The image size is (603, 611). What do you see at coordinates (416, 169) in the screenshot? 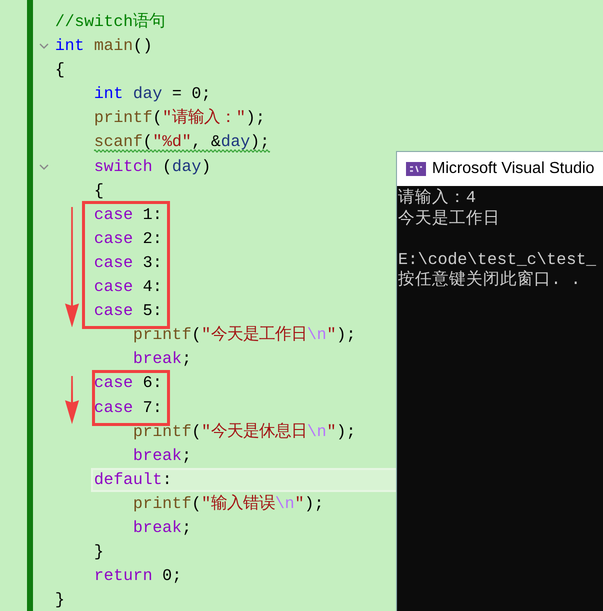
I see `console-app-icon` at bounding box center [416, 169].